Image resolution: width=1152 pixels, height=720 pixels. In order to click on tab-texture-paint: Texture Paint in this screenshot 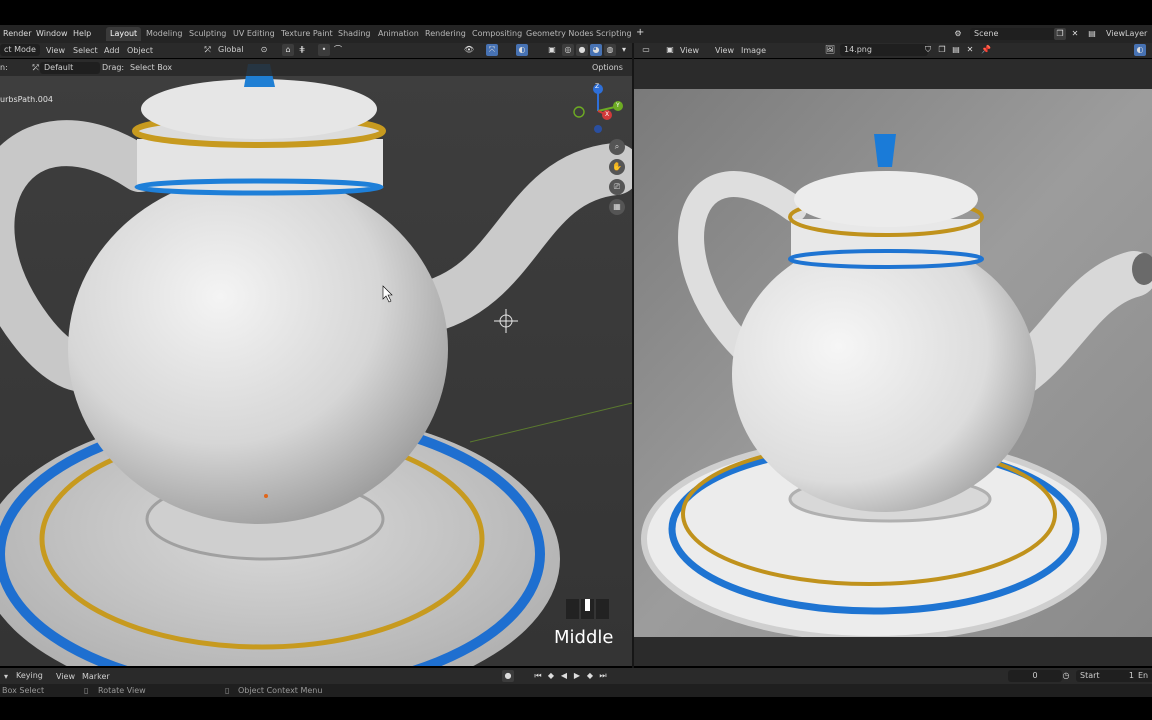, I will do `click(307, 34)`.